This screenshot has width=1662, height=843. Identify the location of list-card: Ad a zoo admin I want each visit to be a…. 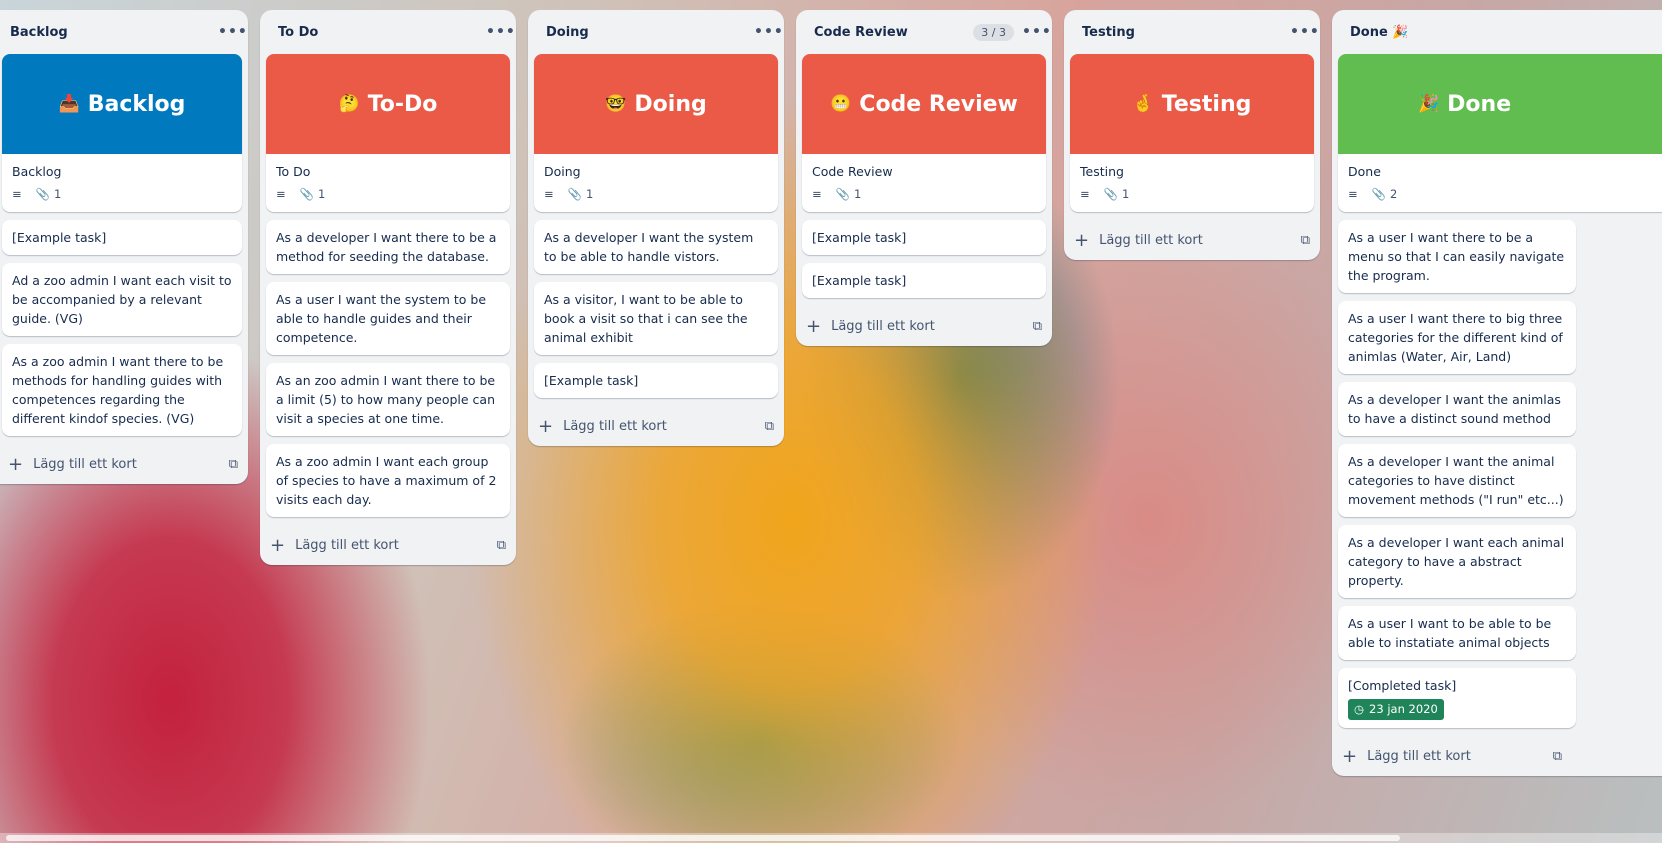
(122, 299).